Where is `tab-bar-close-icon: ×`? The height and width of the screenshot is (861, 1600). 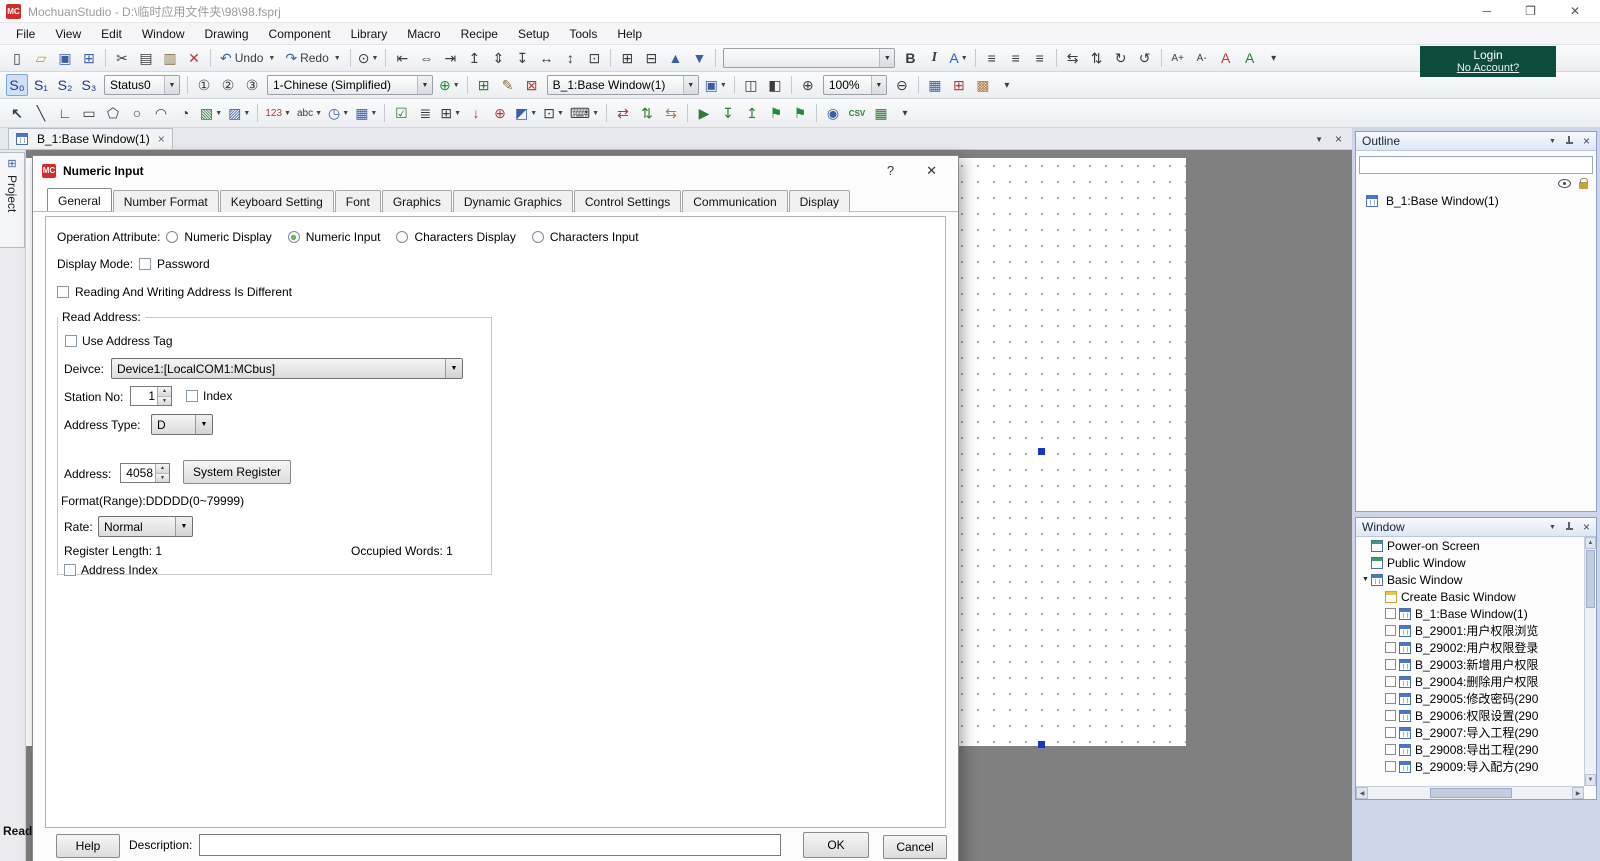
tab-bar-close-icon: × is located at coordinates (1338, 139).